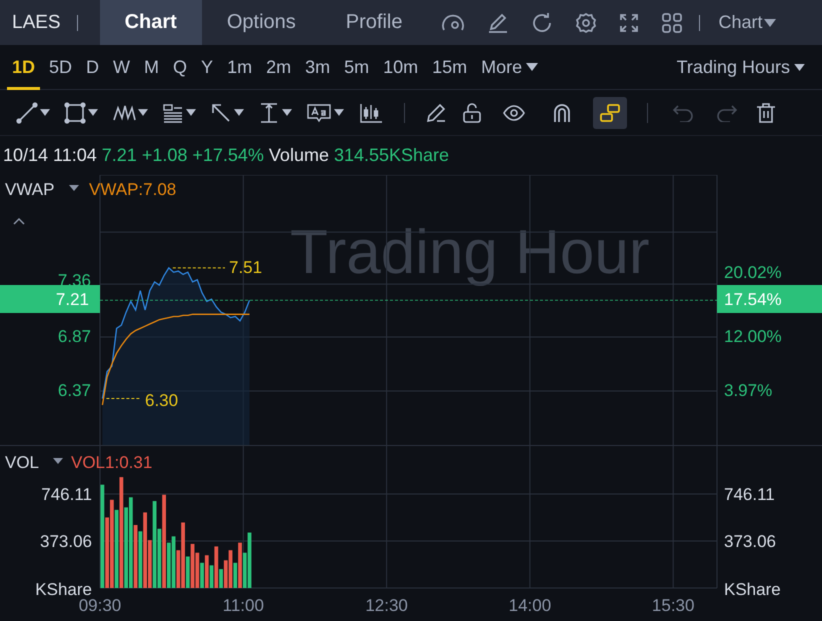 This screenshot has width=822, height=621. I want to click on measure-tool-icon, so click(275, 113).